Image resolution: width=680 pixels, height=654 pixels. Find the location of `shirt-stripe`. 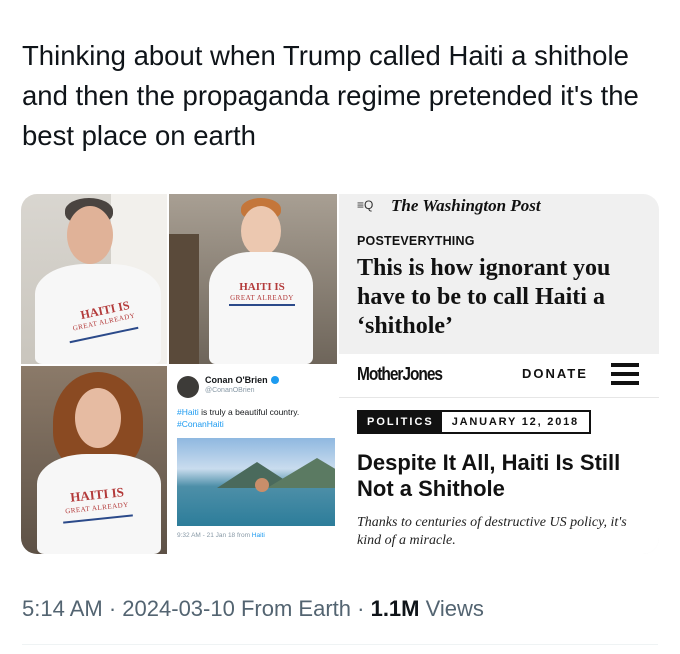

shirt-stripe is located at coordinates (262, 305).